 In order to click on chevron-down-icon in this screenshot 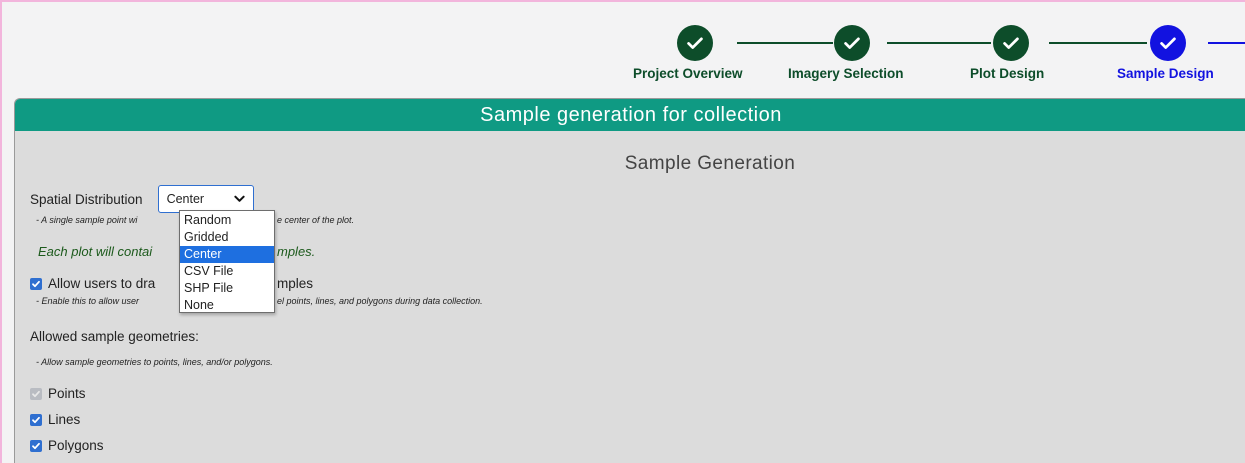, I will do `click(239, 198)`.